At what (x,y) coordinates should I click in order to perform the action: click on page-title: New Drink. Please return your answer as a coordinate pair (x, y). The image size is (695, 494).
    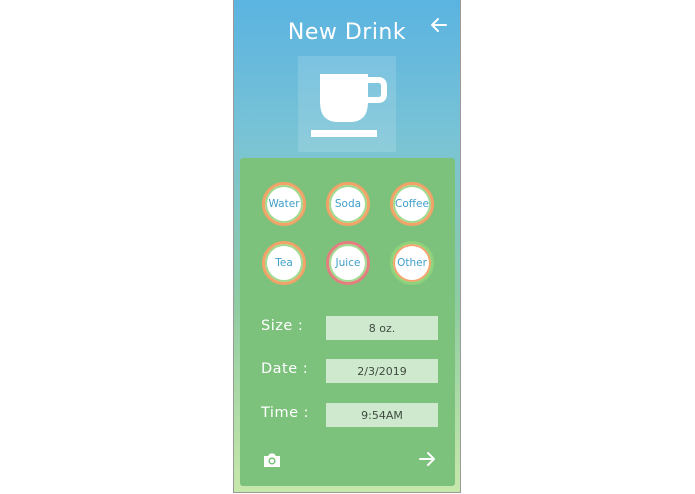
    Looking at the image, I should click on (347, 32).